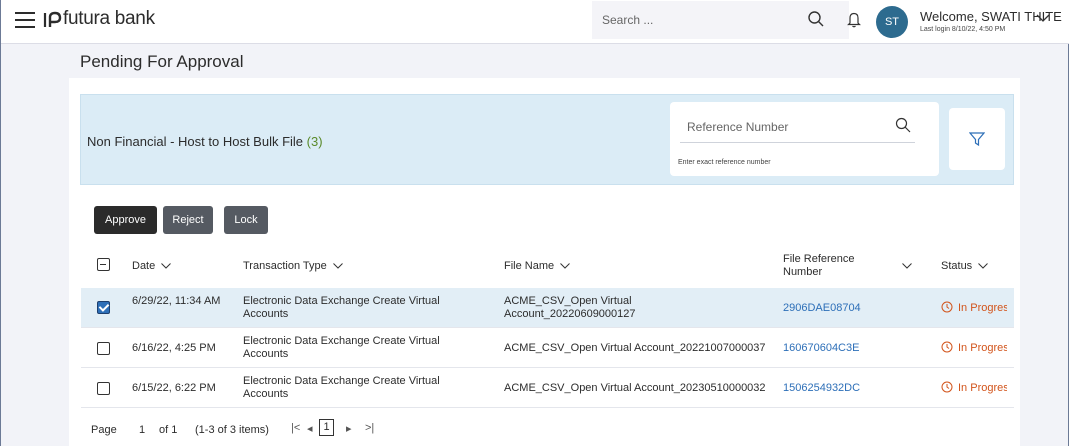 The image size is (1069, 446). Describe the element at coordinates (314, 141) in the screenshot. I see `section-count: (3)` at that location.